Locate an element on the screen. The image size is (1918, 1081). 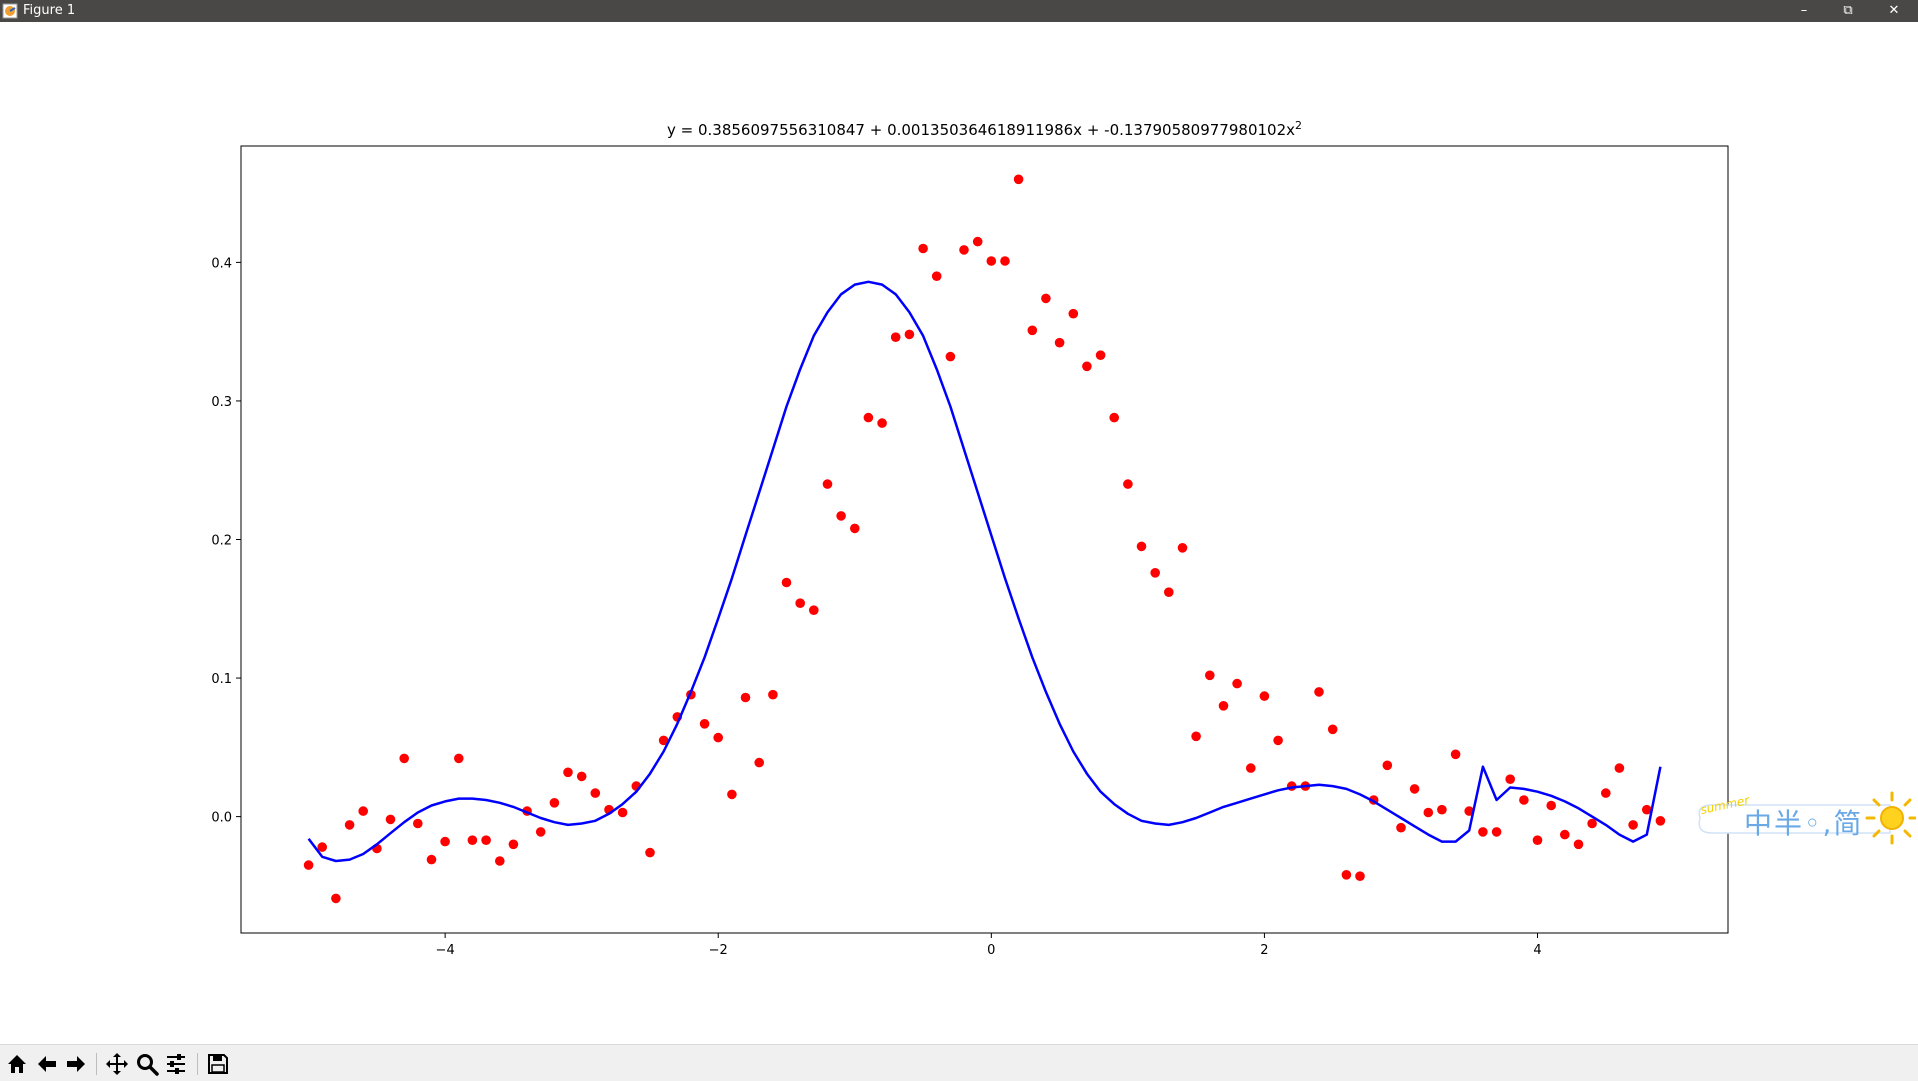
configure-subplots-button is located at coordinates (176, 1064).